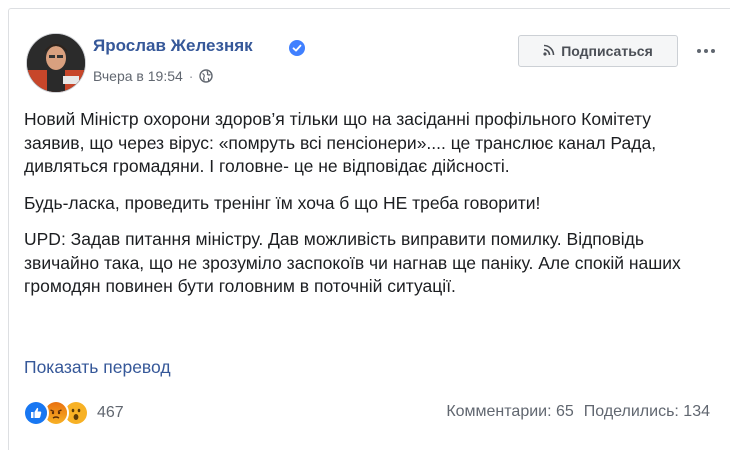 This screenshot has width=730, height=450. What do you see at coordinates (607, 51) in the screenshot?
I see `subscribe-label: Подписаться` at bounding box center [607, 51].